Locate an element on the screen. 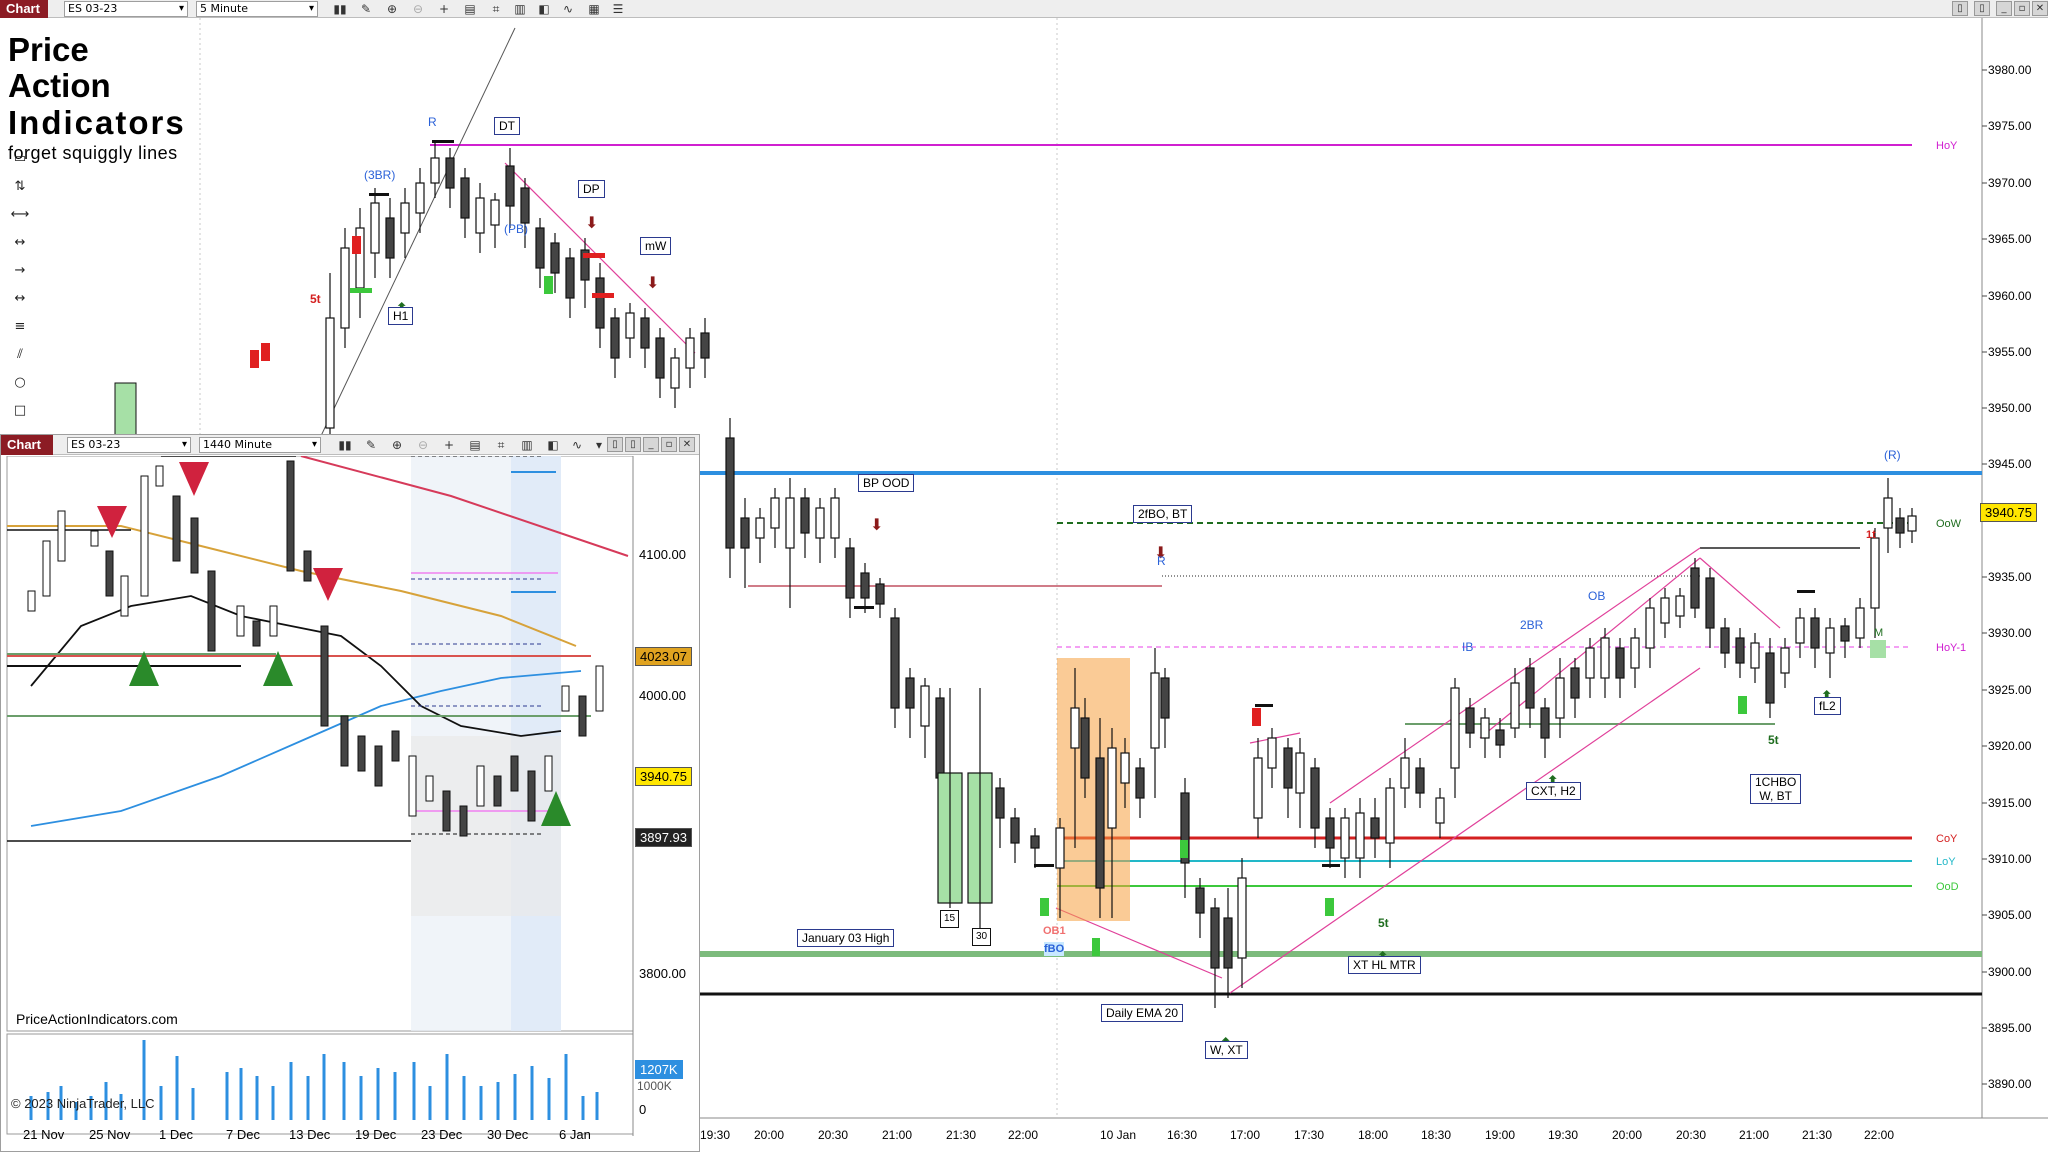  price-tick: 3920.00 is located at coordinates (2010, 746).